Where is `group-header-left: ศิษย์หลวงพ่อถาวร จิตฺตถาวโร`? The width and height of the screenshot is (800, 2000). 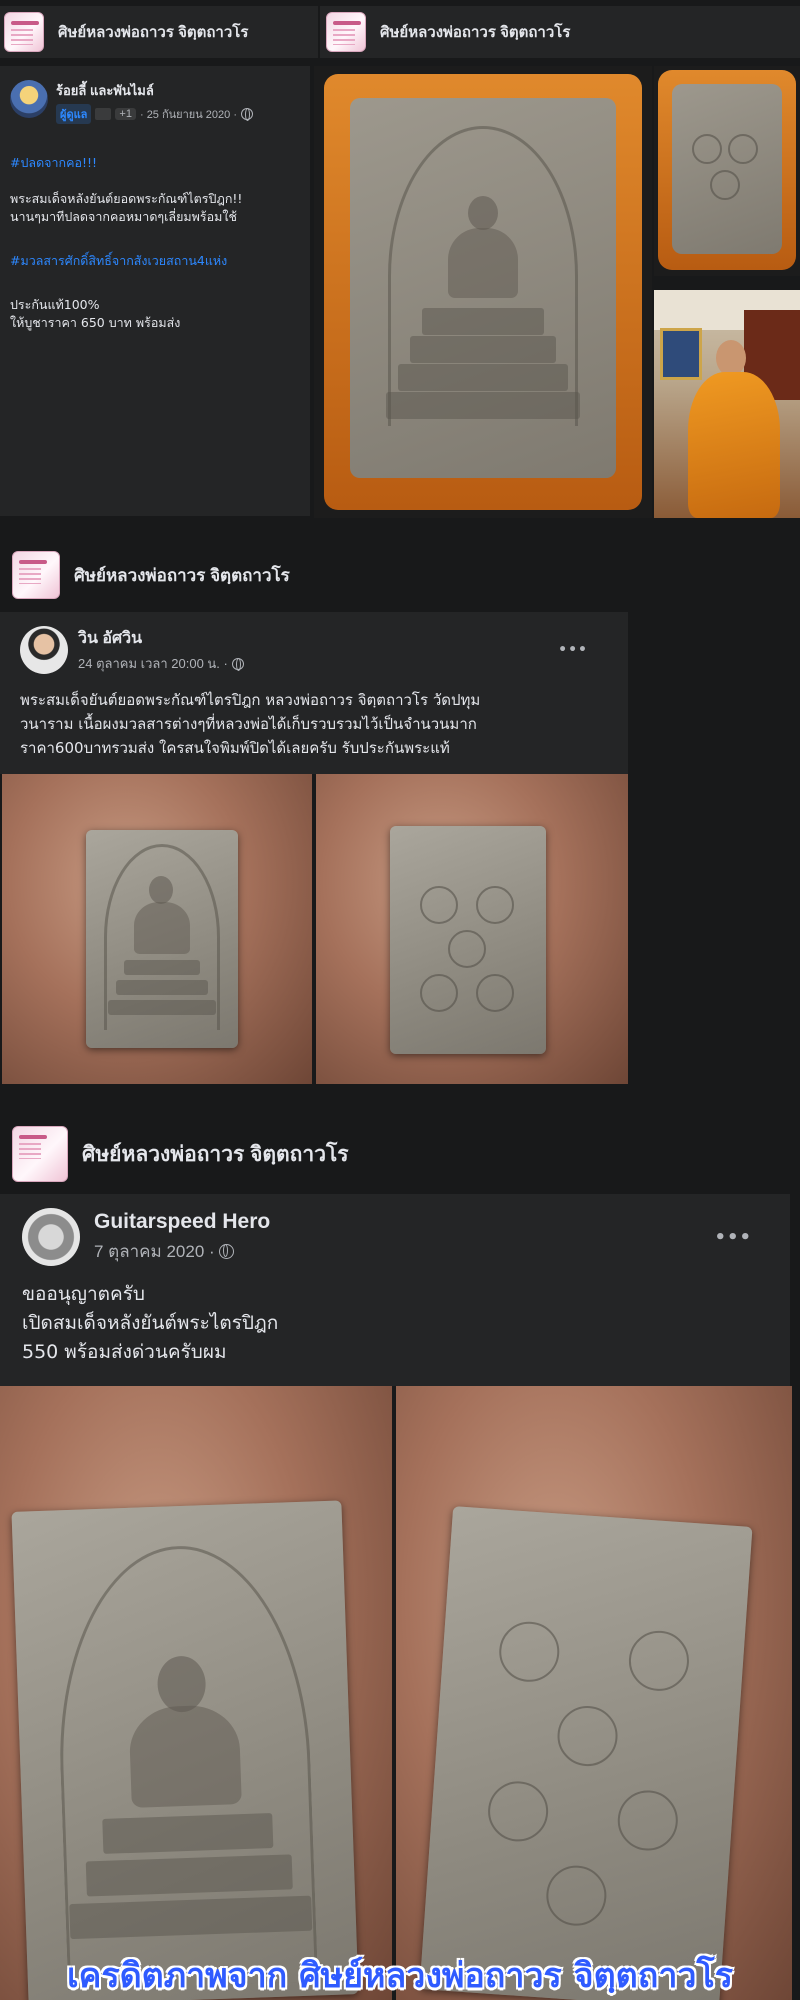
group-header-left: ศิษย์หลวงพ่อถาวร จิตฺตถาวโร is located at coordinates (159, 32).